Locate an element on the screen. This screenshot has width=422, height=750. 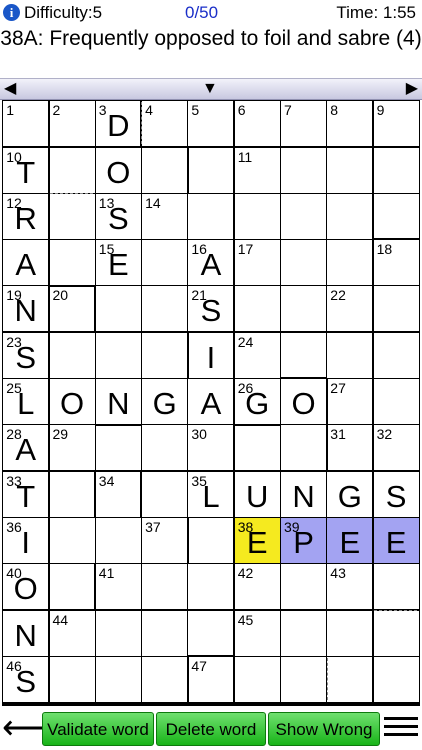
grid-cell: 1 is located at coordinates (26, 124).